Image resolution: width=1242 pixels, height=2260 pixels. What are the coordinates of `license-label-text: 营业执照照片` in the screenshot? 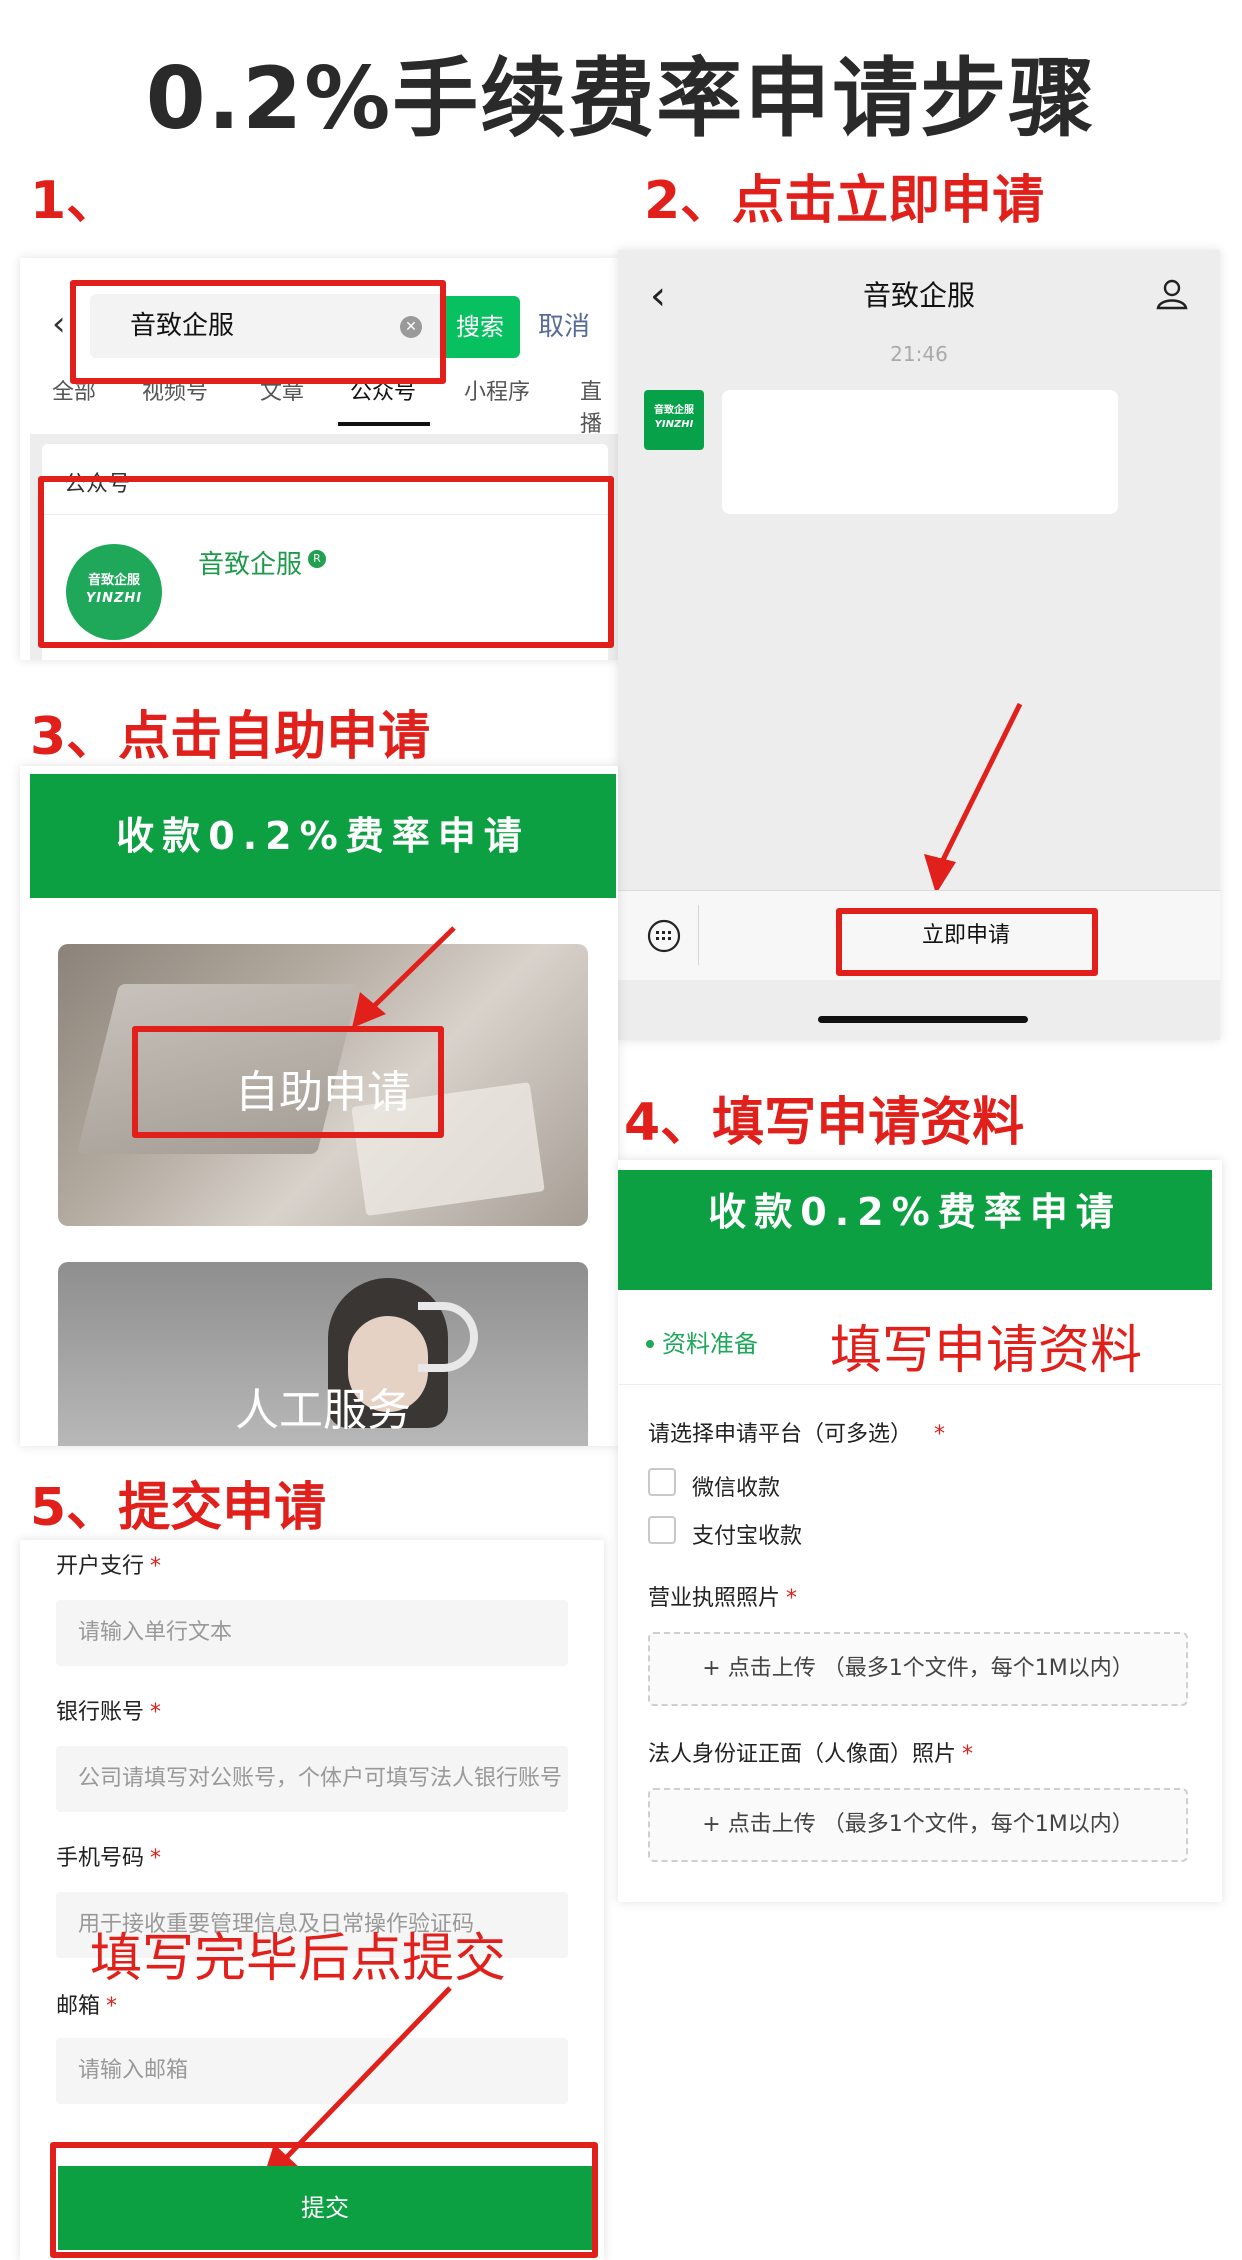 It's located at (714, 1598).